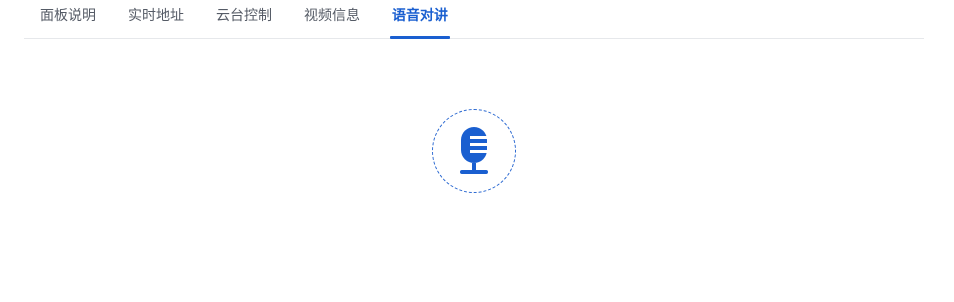 The width and height of the screenshot is (954, 302). Describe the element at coordinates (332, 19) in the screenshot. I see `tab-video-info: 视频信息` at that location.